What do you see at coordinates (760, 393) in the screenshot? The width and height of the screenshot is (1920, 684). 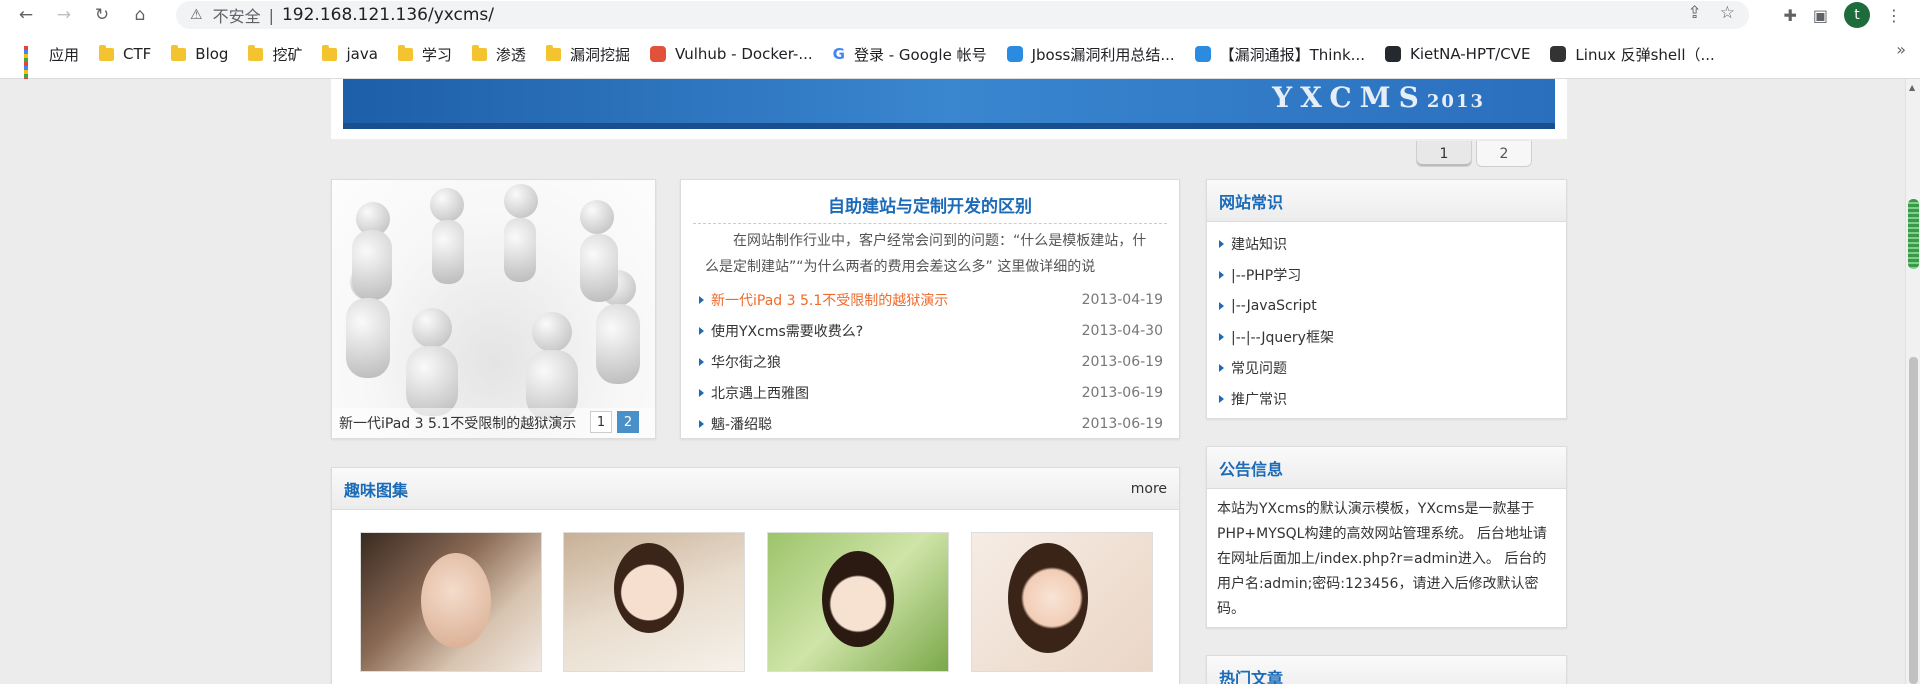 I see `news-item-title: 北京遇上西雅图` at bounding box center [760, 393].